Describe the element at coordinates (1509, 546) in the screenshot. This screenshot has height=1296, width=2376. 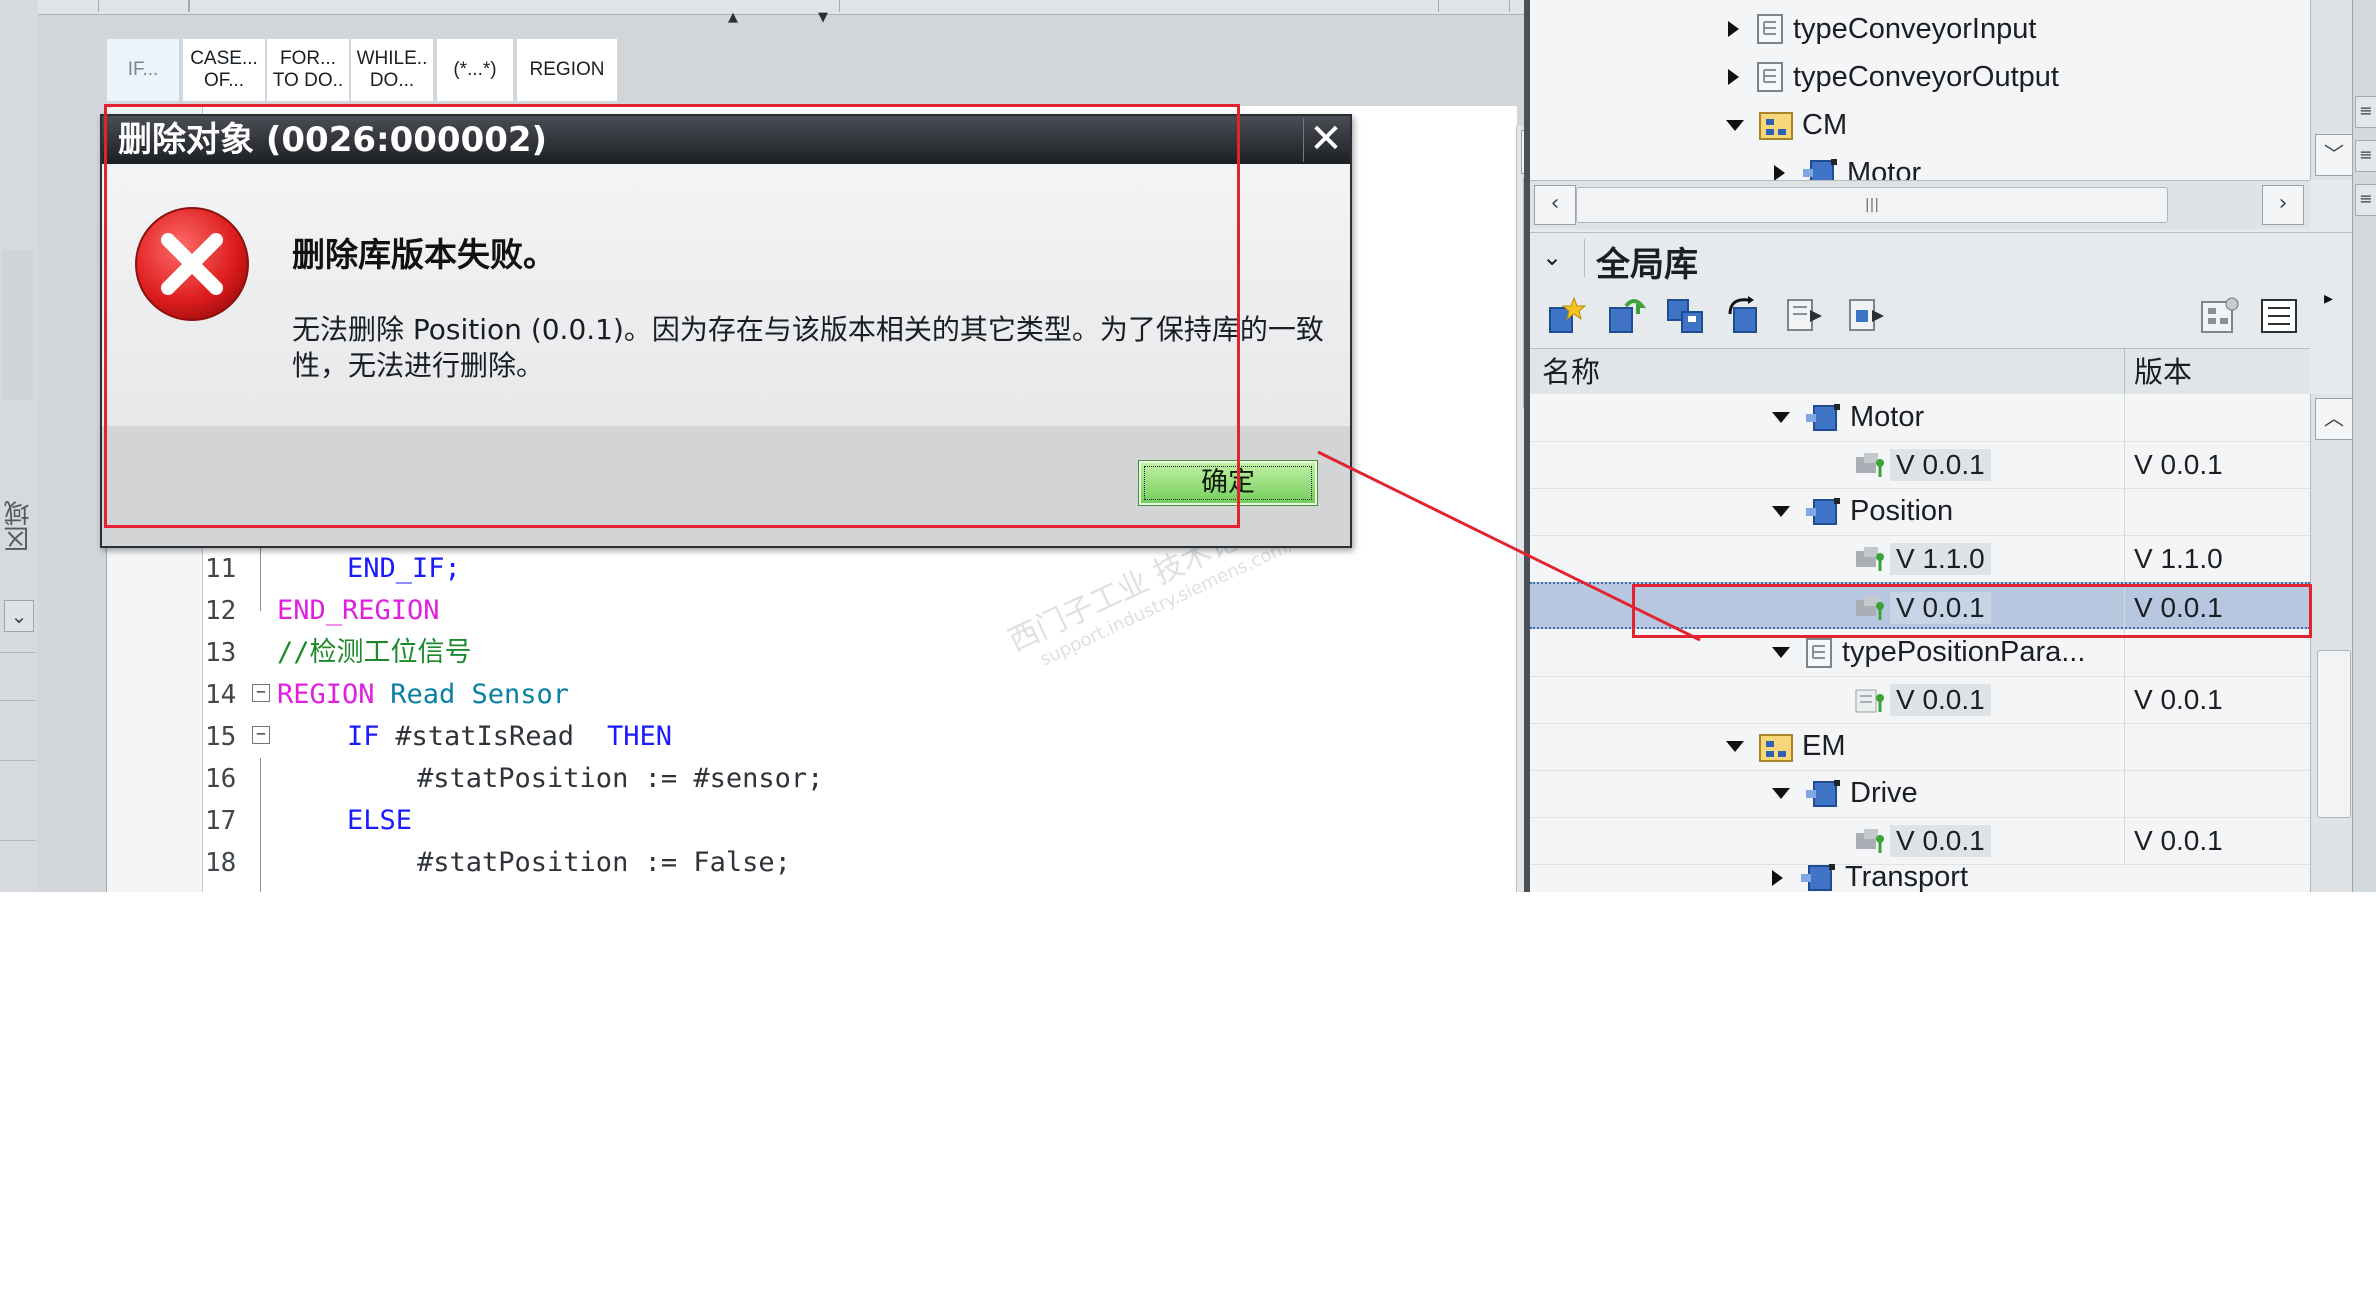
I see `annotation-connector` at that location.